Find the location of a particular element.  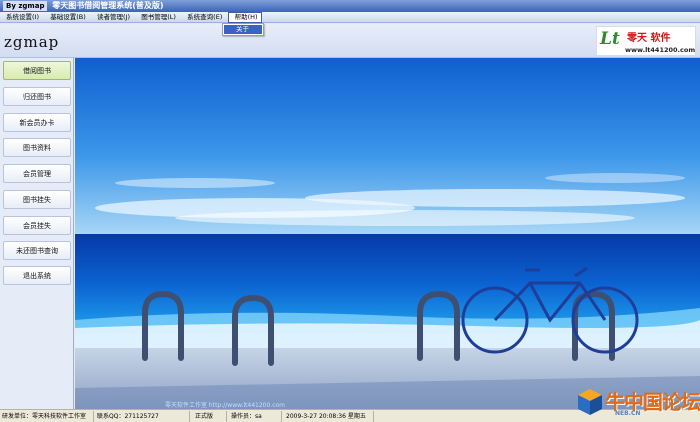

menu-reader-management: 读者管理(J) is located at coordinates (112, 17).